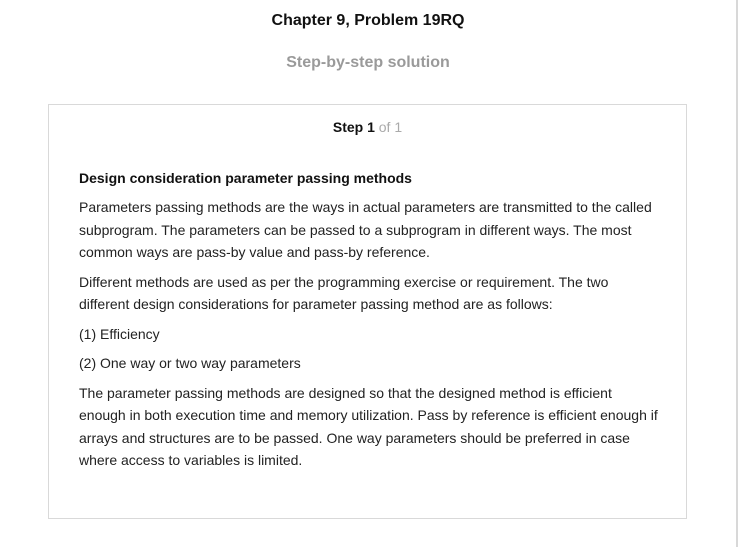 The width and height of the screenshot is (738, 547). I want to click on chapter-title: Chapter 9, Problem 19RQ, so click(368, 20).